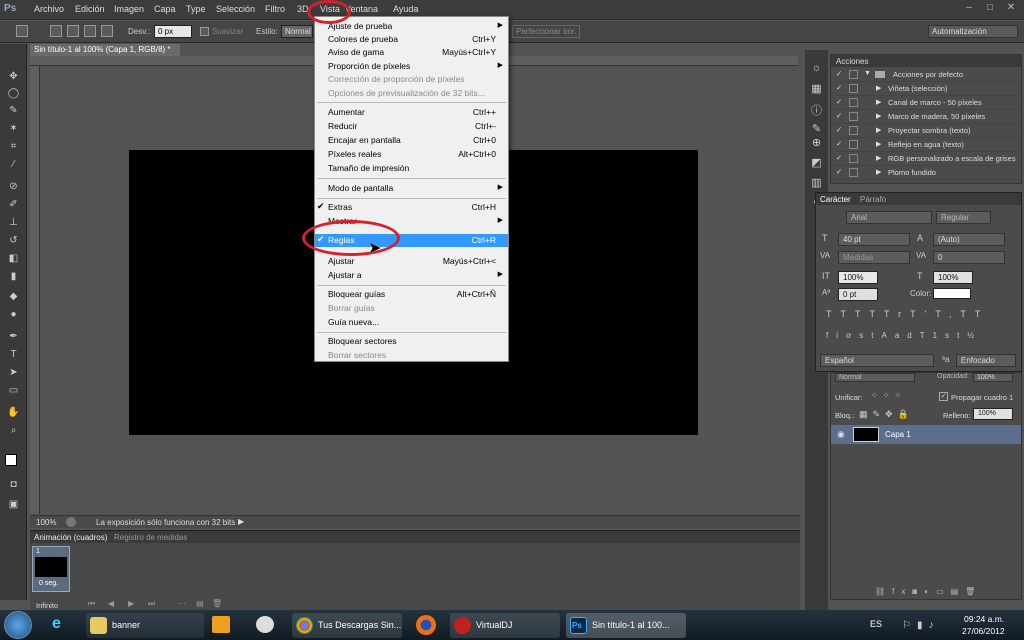 This screenshot has width=1024, height=640. Describe the element at coordinates (411, 188) in the screenshot. I see `menu-item-modo-pantalla: Modo de pantalla ▶` at that location.